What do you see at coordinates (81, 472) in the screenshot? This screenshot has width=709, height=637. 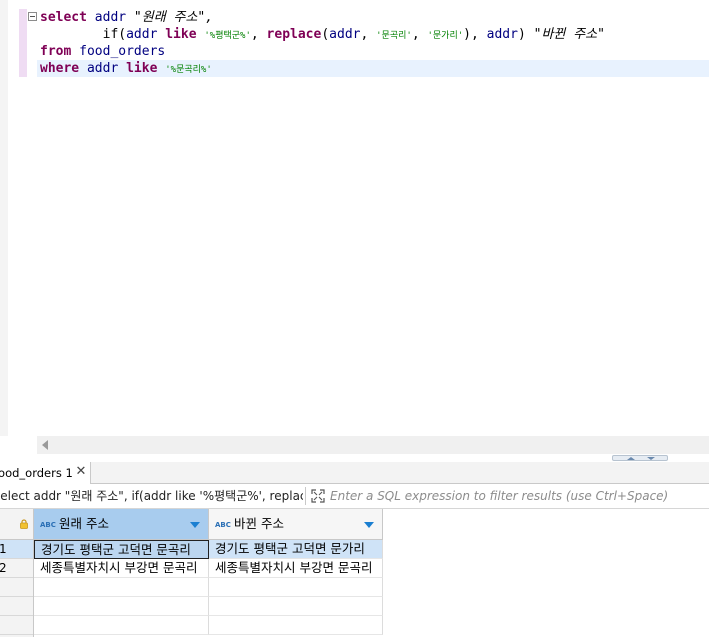 I see `close-icon: ✕` at bounding box center [81, 472].